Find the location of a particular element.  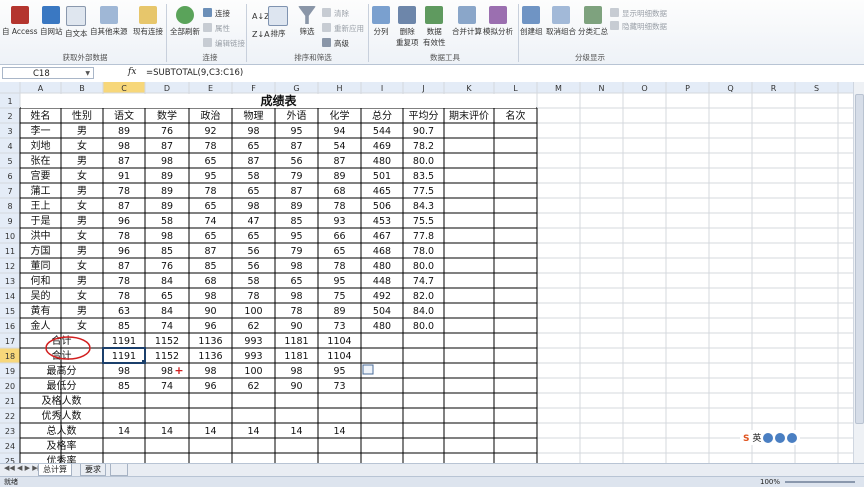

column-header-Q: Q is located at coordinates (730, 88).